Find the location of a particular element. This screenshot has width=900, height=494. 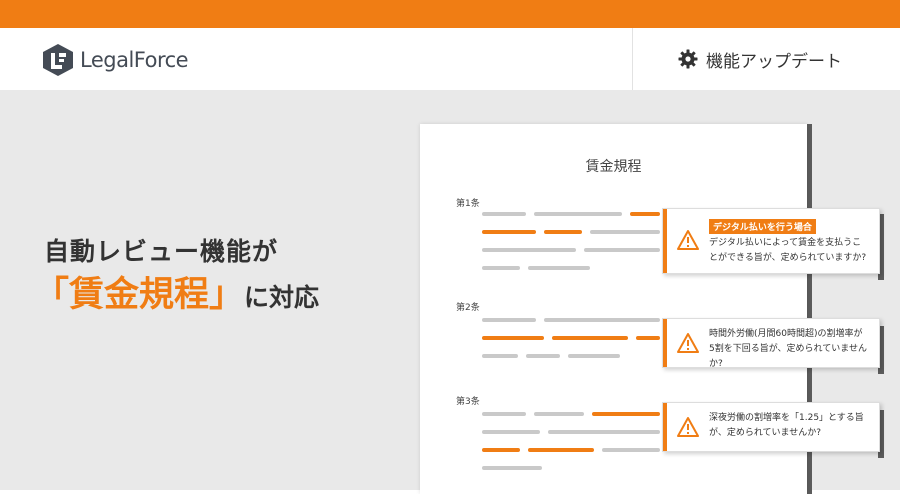

article-label: 第2条 is located at coordinates (468, 308).